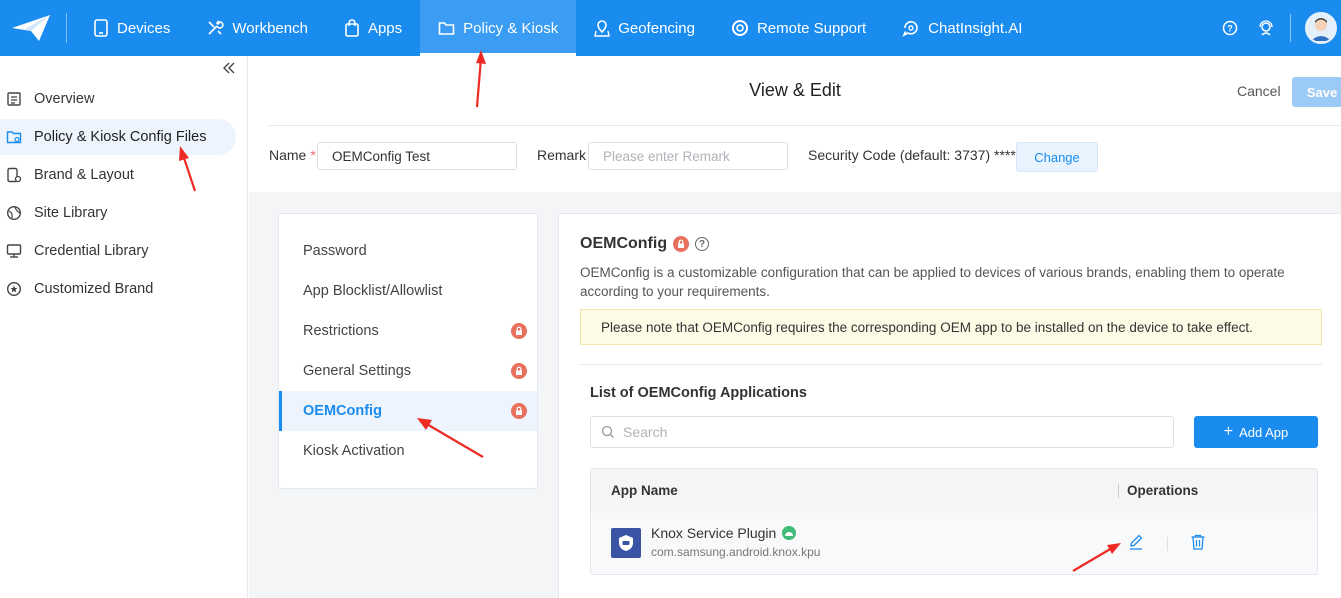  I want to click on list-title: List of OEMConfig Applications, so click(698, 393).